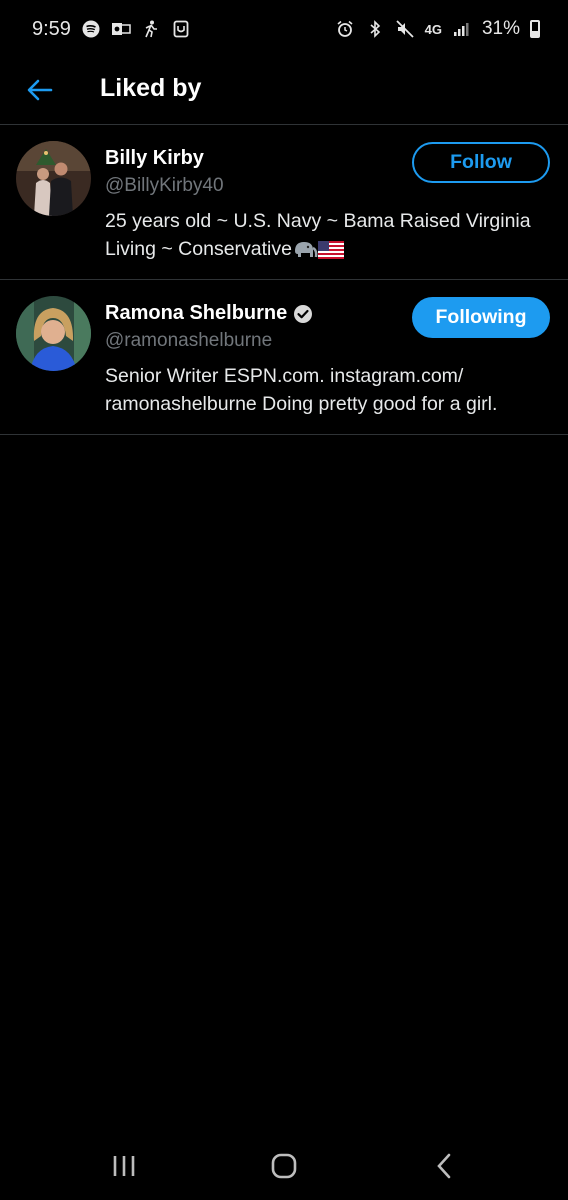 This screenshot has width=568, height=1200. What do you see at coordinates (181, 29) in the screenshot?
I see `app-icon` at bounding box center [181, 29].